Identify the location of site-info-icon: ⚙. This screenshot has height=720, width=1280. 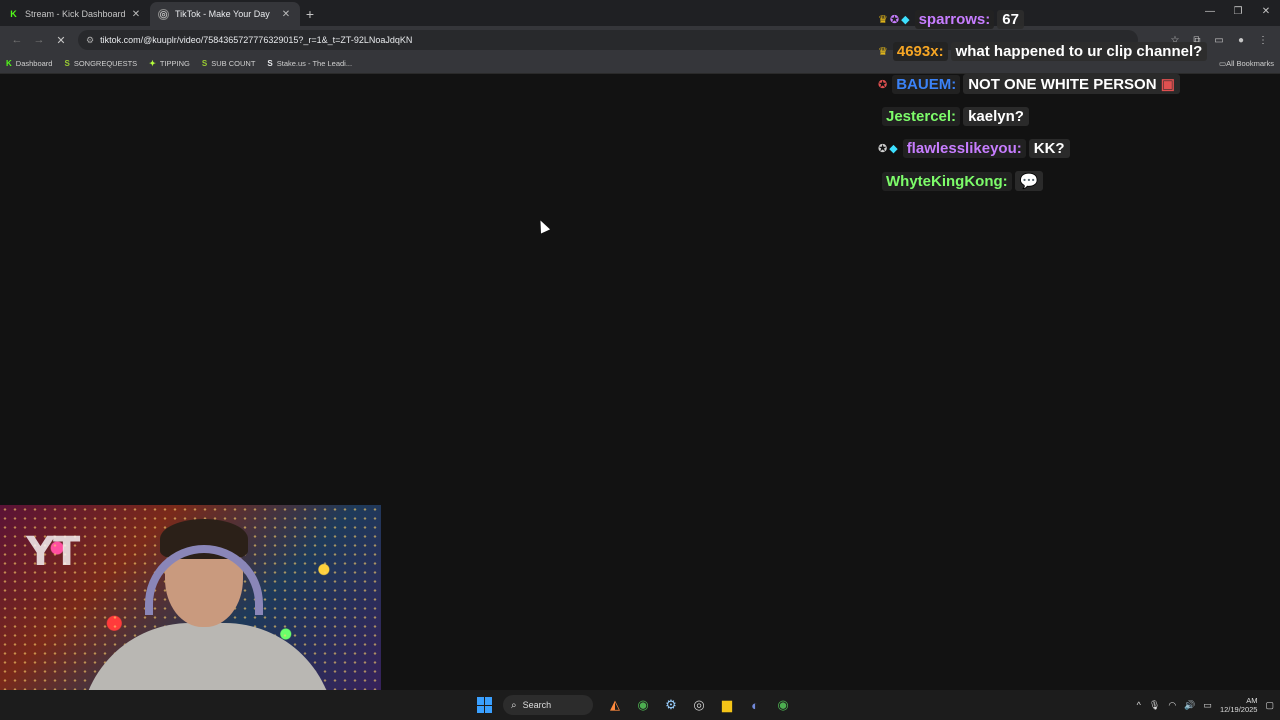
(90, 40).